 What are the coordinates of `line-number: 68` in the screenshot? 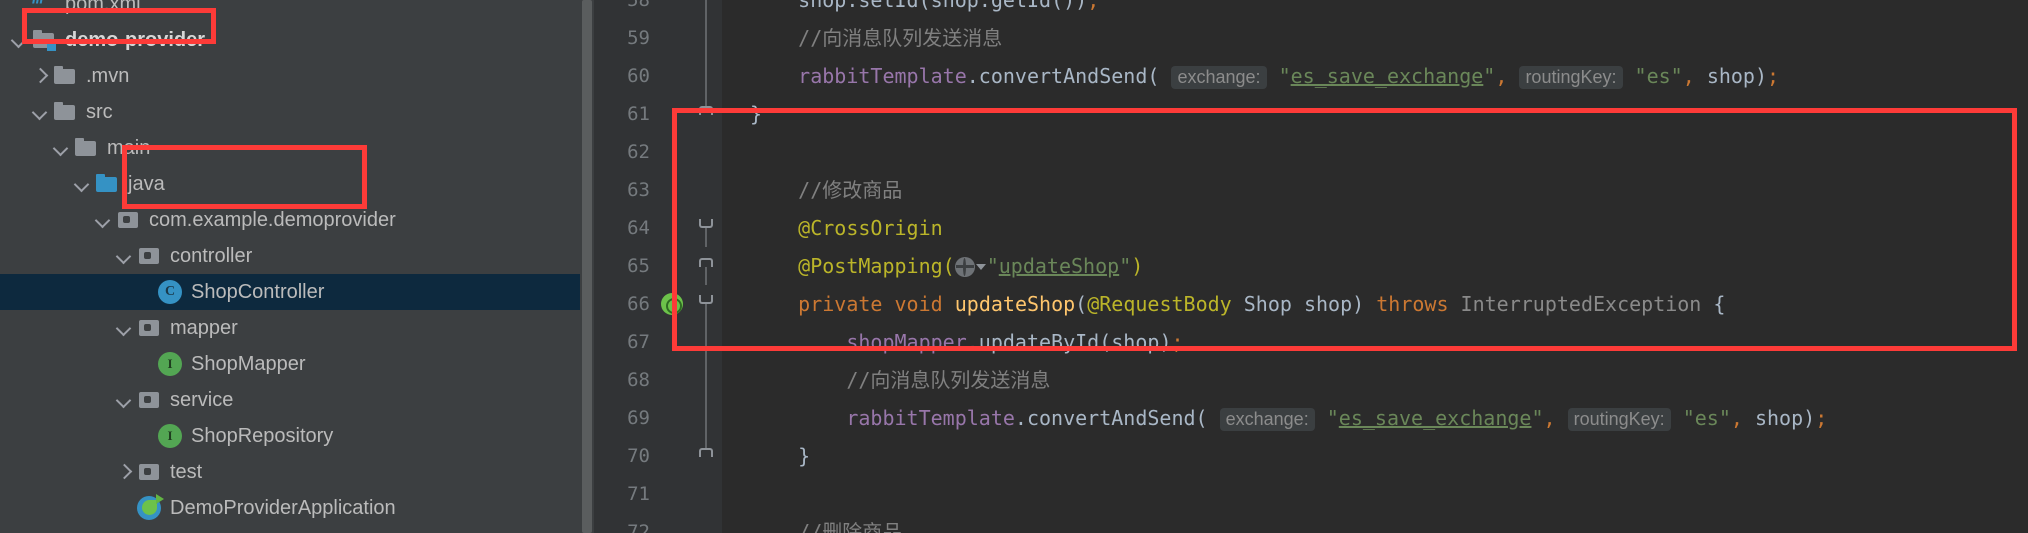 It's located at (638, 380).